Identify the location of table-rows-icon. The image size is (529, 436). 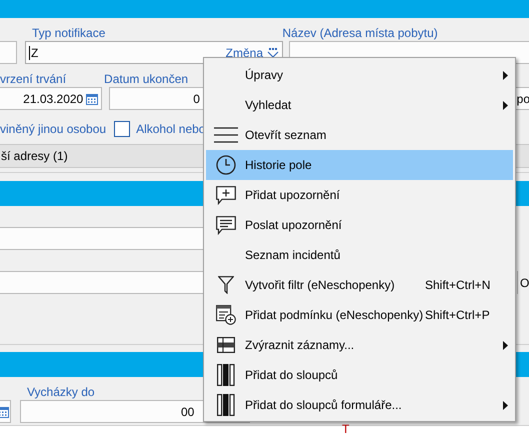
(225, 345).